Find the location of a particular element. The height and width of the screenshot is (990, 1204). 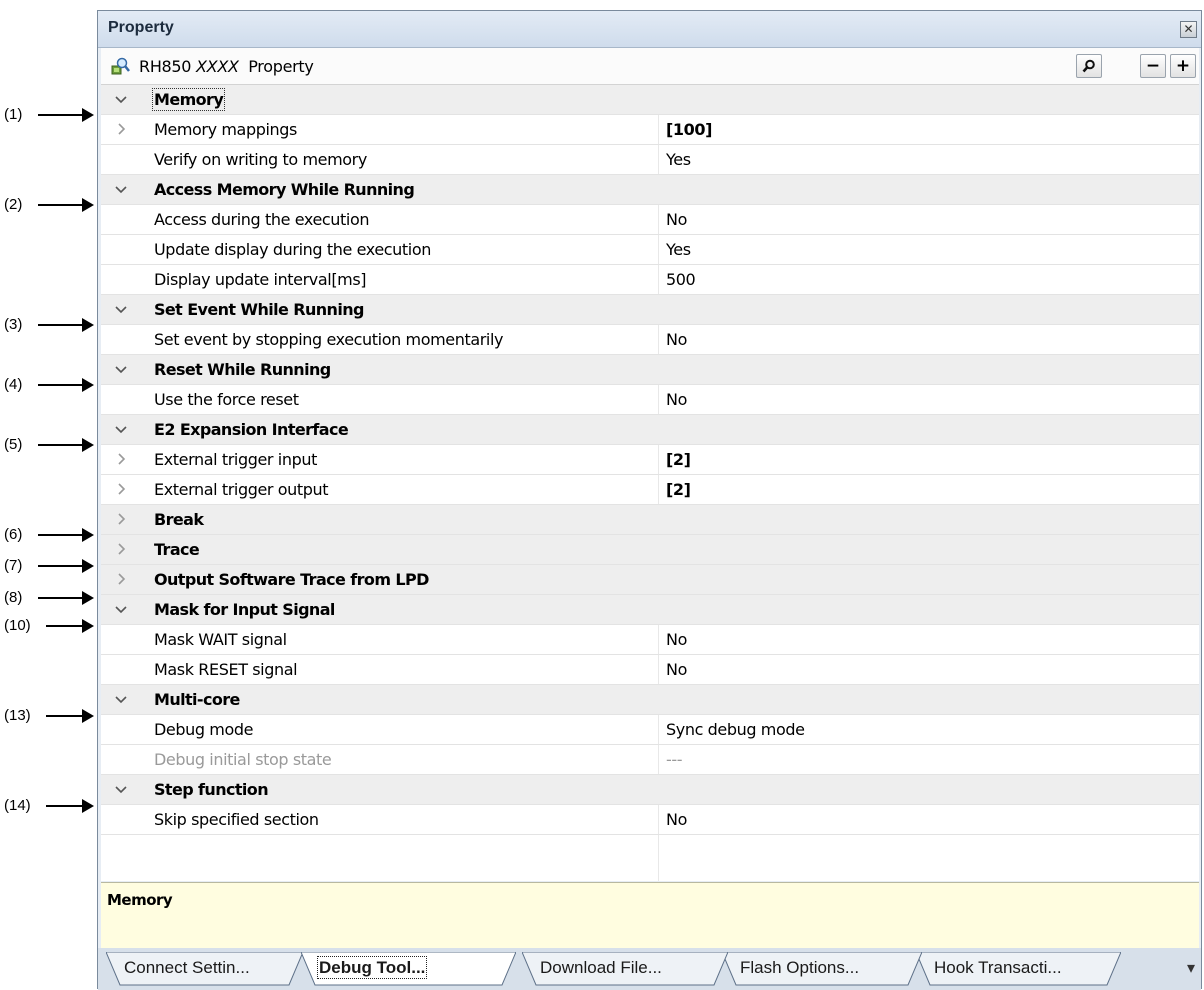

panel-title: Property is located at coordinates (141, 27).